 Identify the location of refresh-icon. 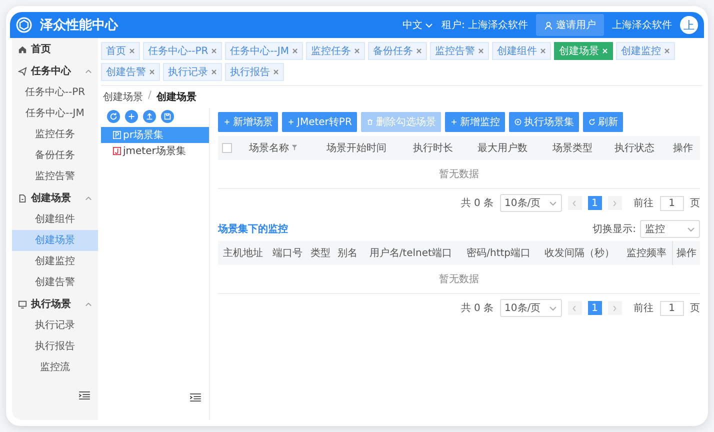
(113, 116).